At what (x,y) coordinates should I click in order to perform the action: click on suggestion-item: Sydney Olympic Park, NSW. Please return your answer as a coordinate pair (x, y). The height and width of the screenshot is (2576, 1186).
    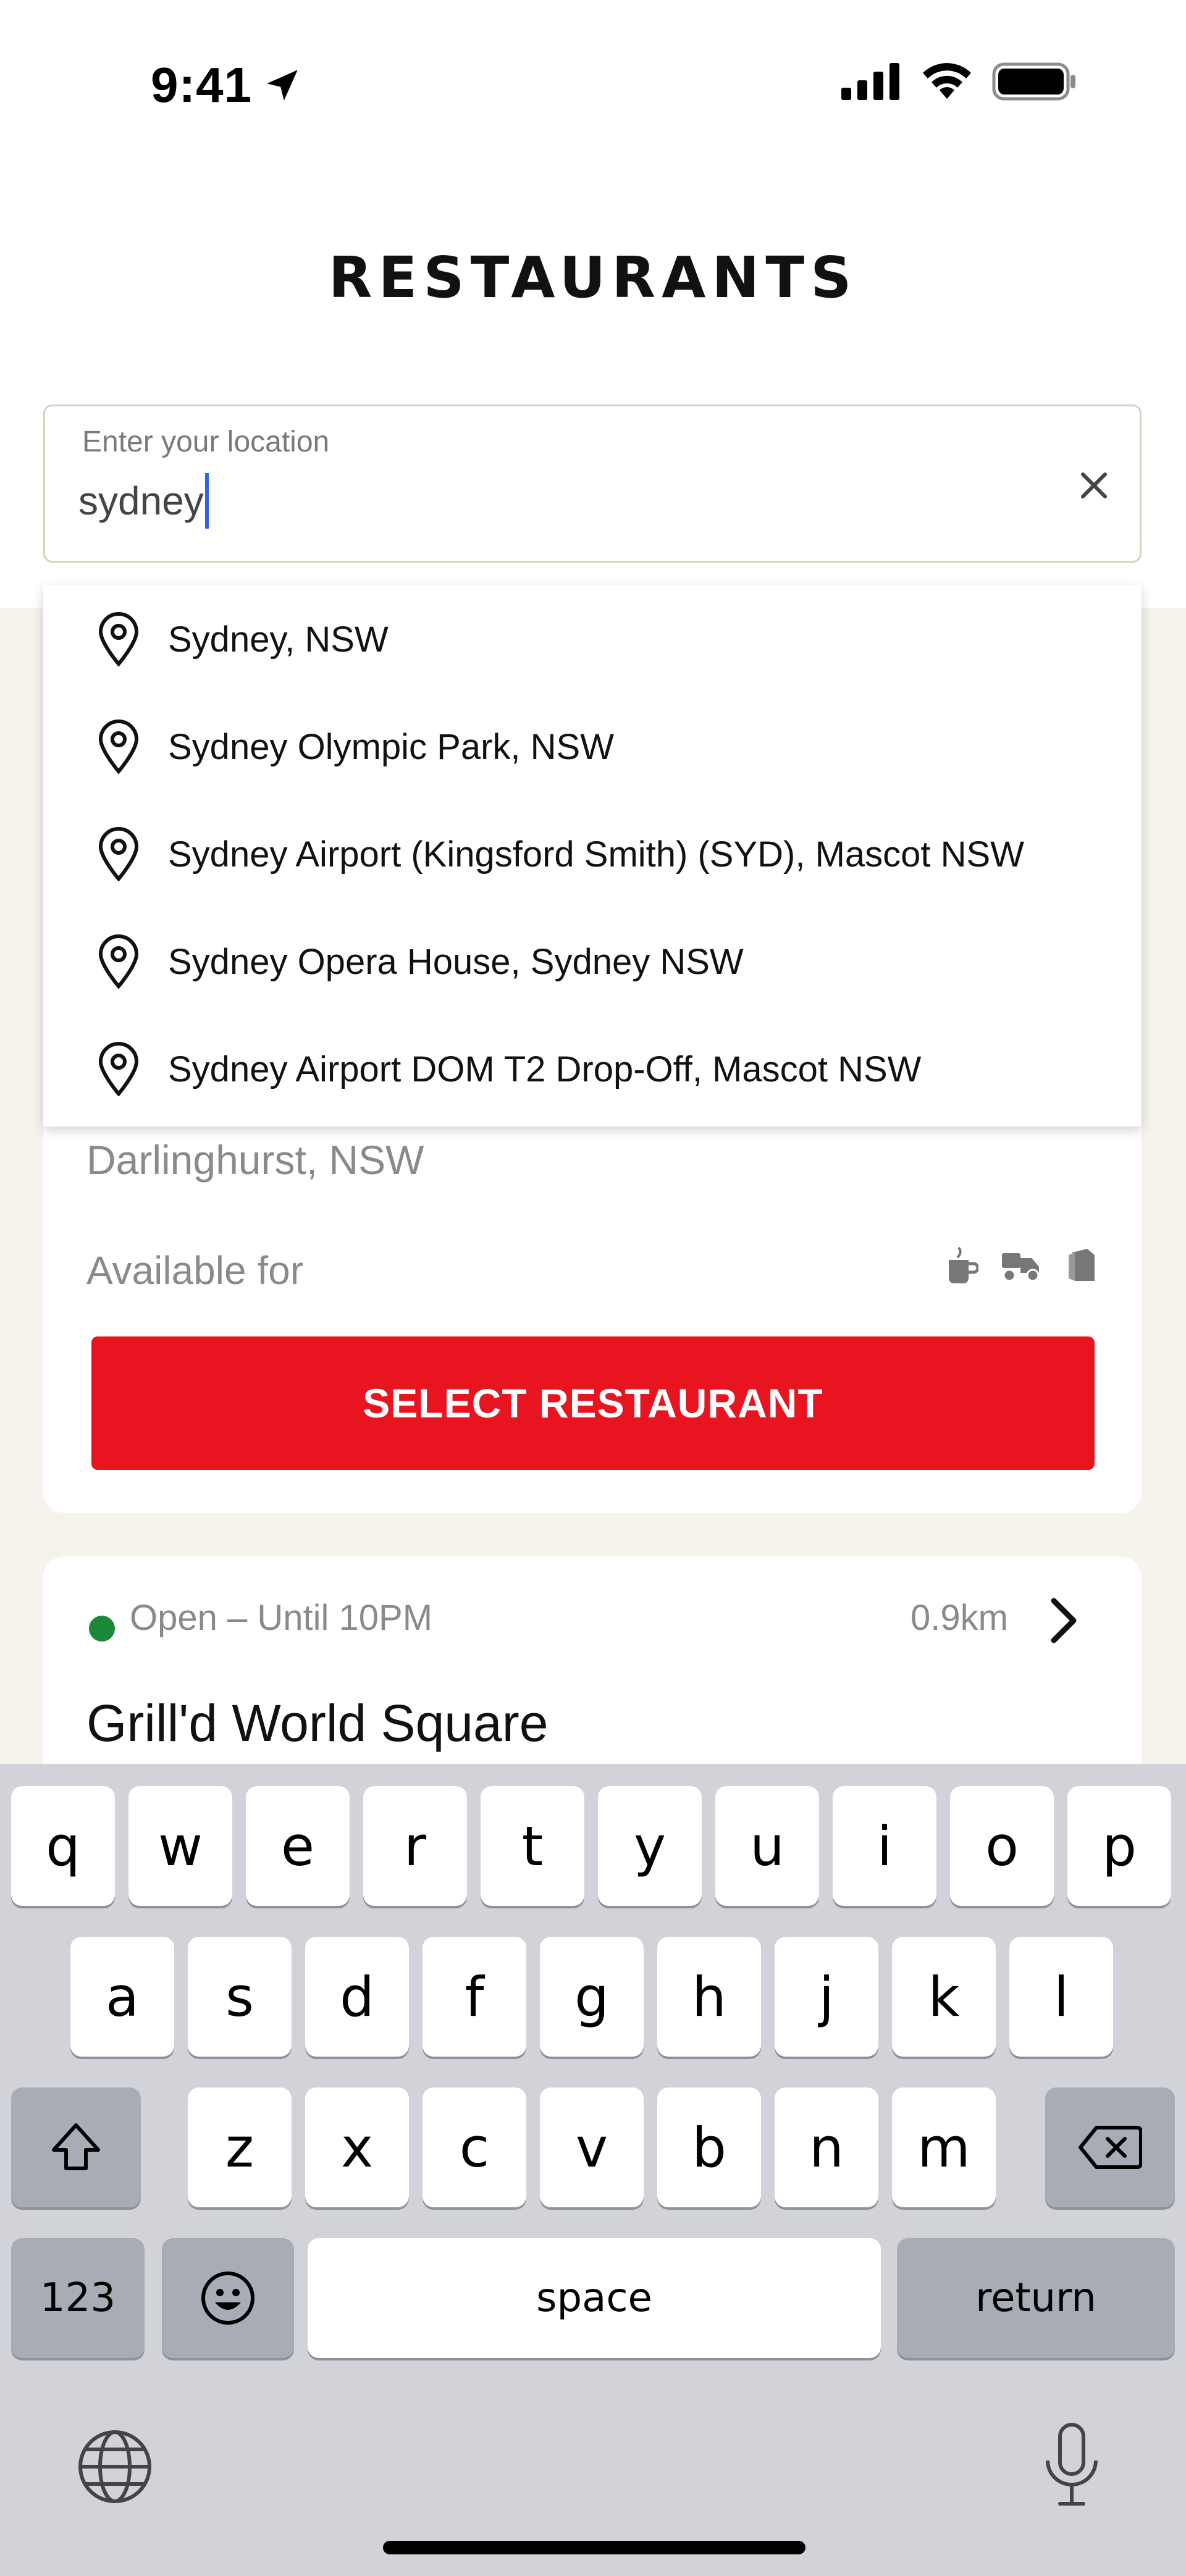
    Looking at the image, I should click on (592, 746).